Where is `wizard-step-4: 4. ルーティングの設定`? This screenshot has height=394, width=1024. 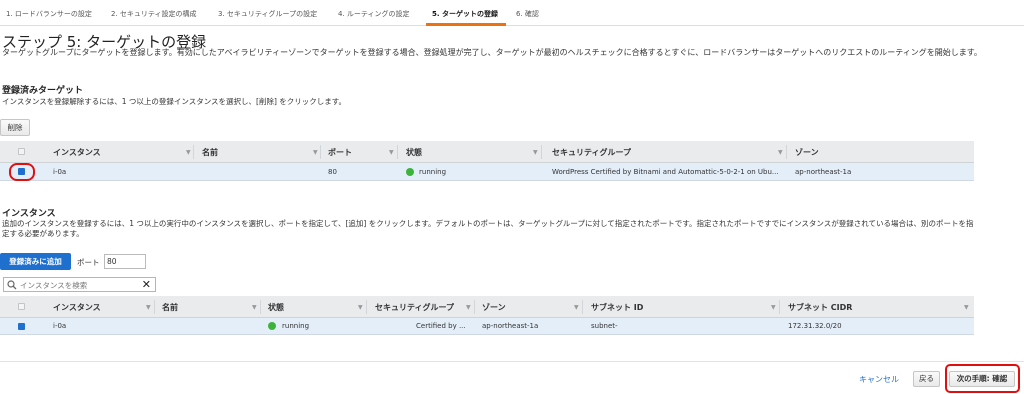 wizard-step-4: 4. ルーティングの設定 is located at coordinates (373, 14).